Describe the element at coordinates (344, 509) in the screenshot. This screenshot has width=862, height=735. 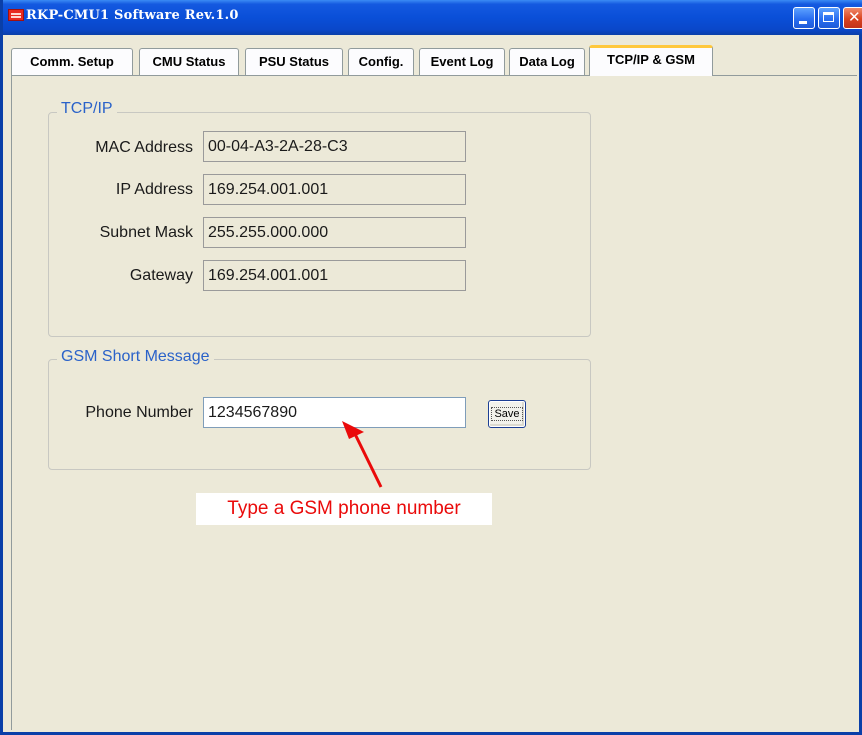
I see `annotation-callout: Type a GSM phone number` at that location.